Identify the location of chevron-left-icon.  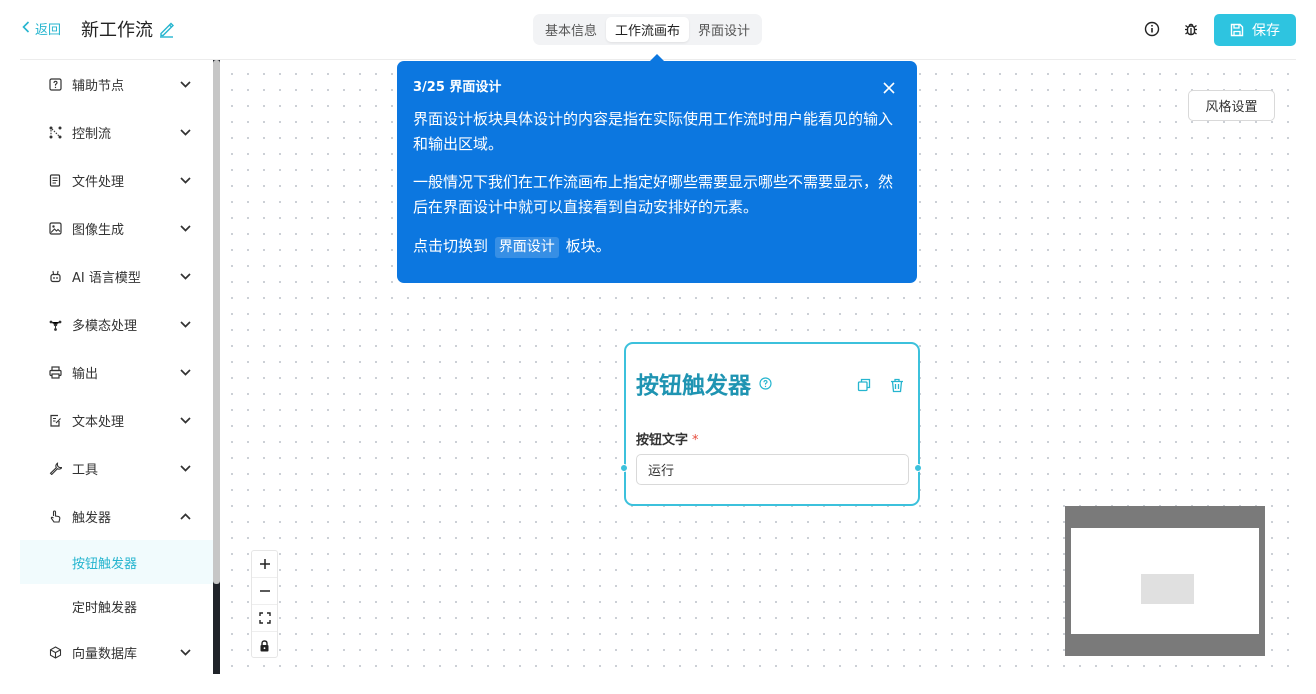
(26, 28).